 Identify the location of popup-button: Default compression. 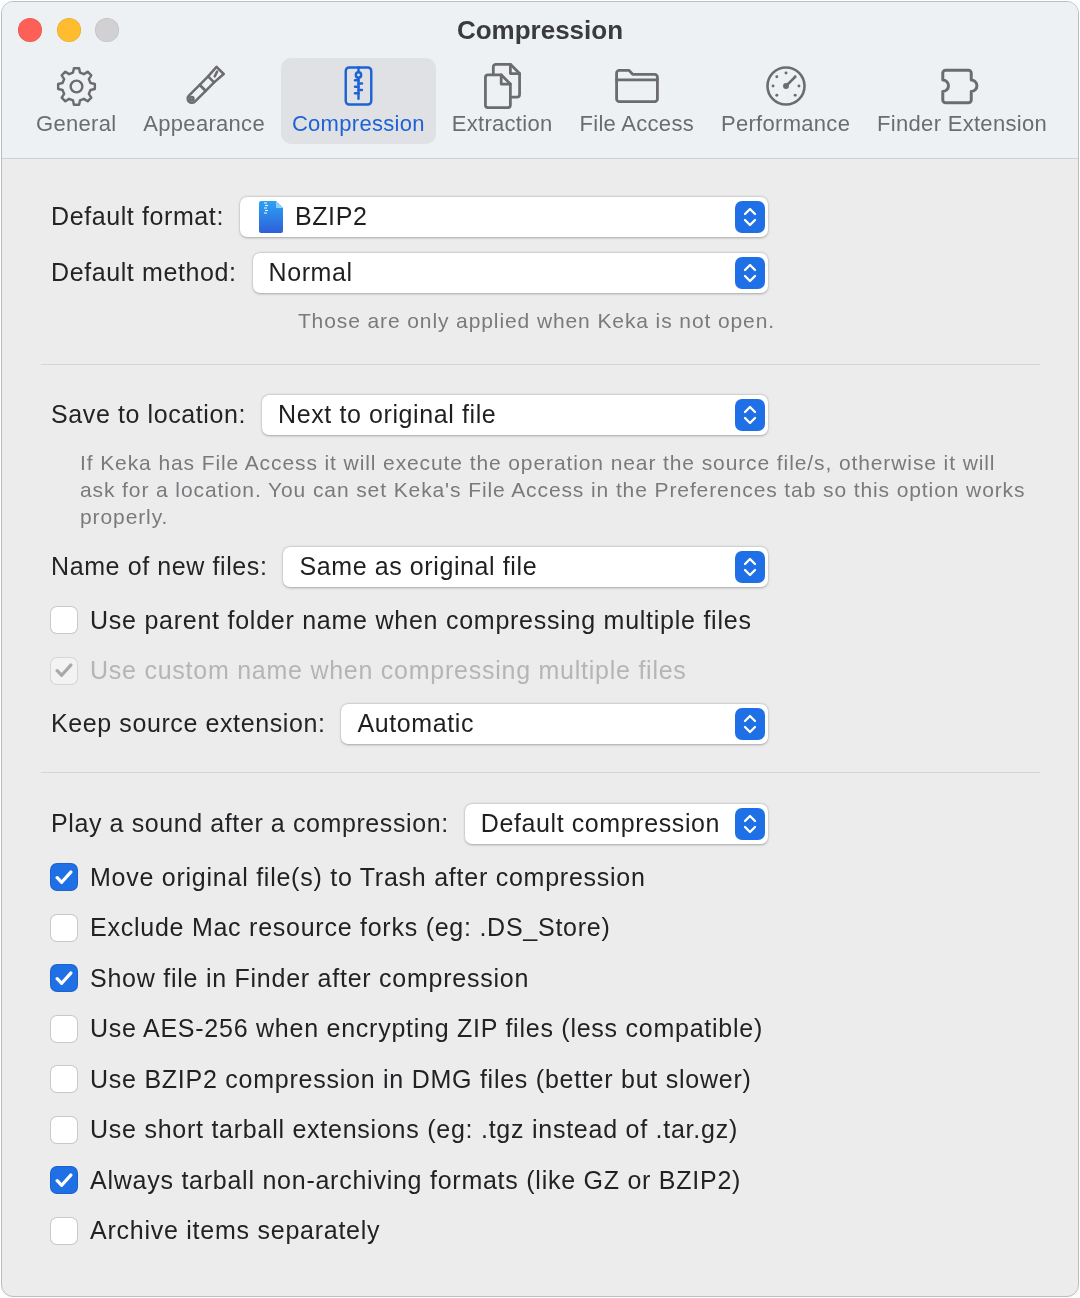
(616, 824).